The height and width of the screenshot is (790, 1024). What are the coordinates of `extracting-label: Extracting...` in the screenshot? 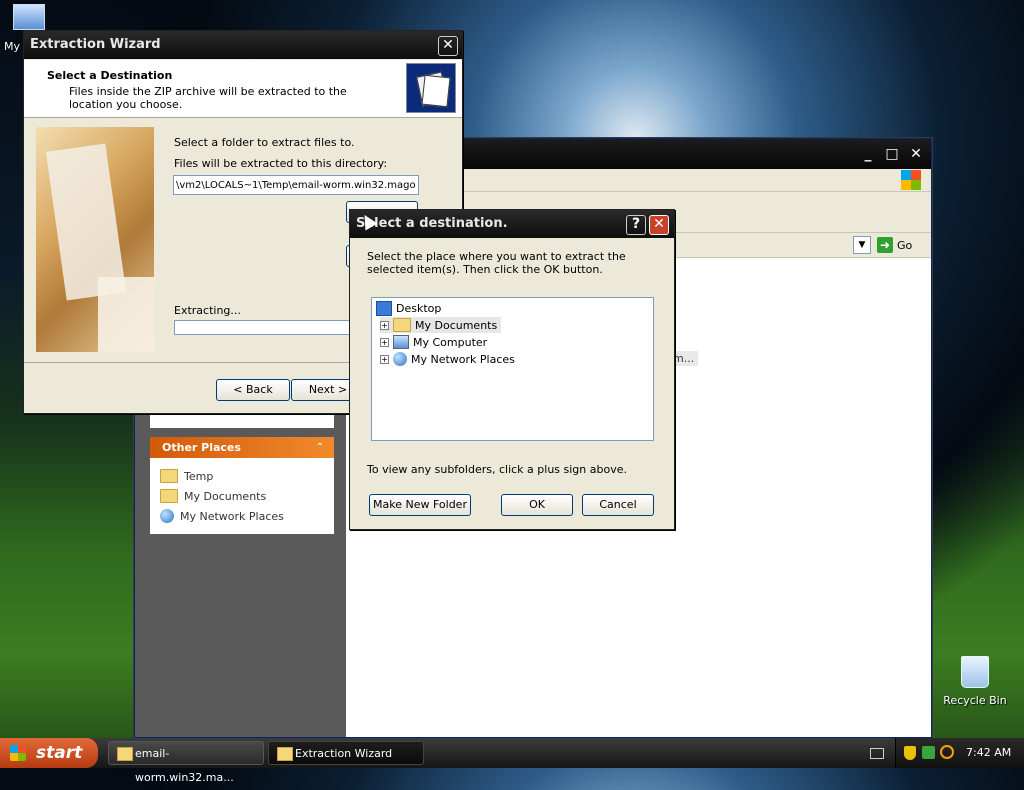 It's located at (207, 310).